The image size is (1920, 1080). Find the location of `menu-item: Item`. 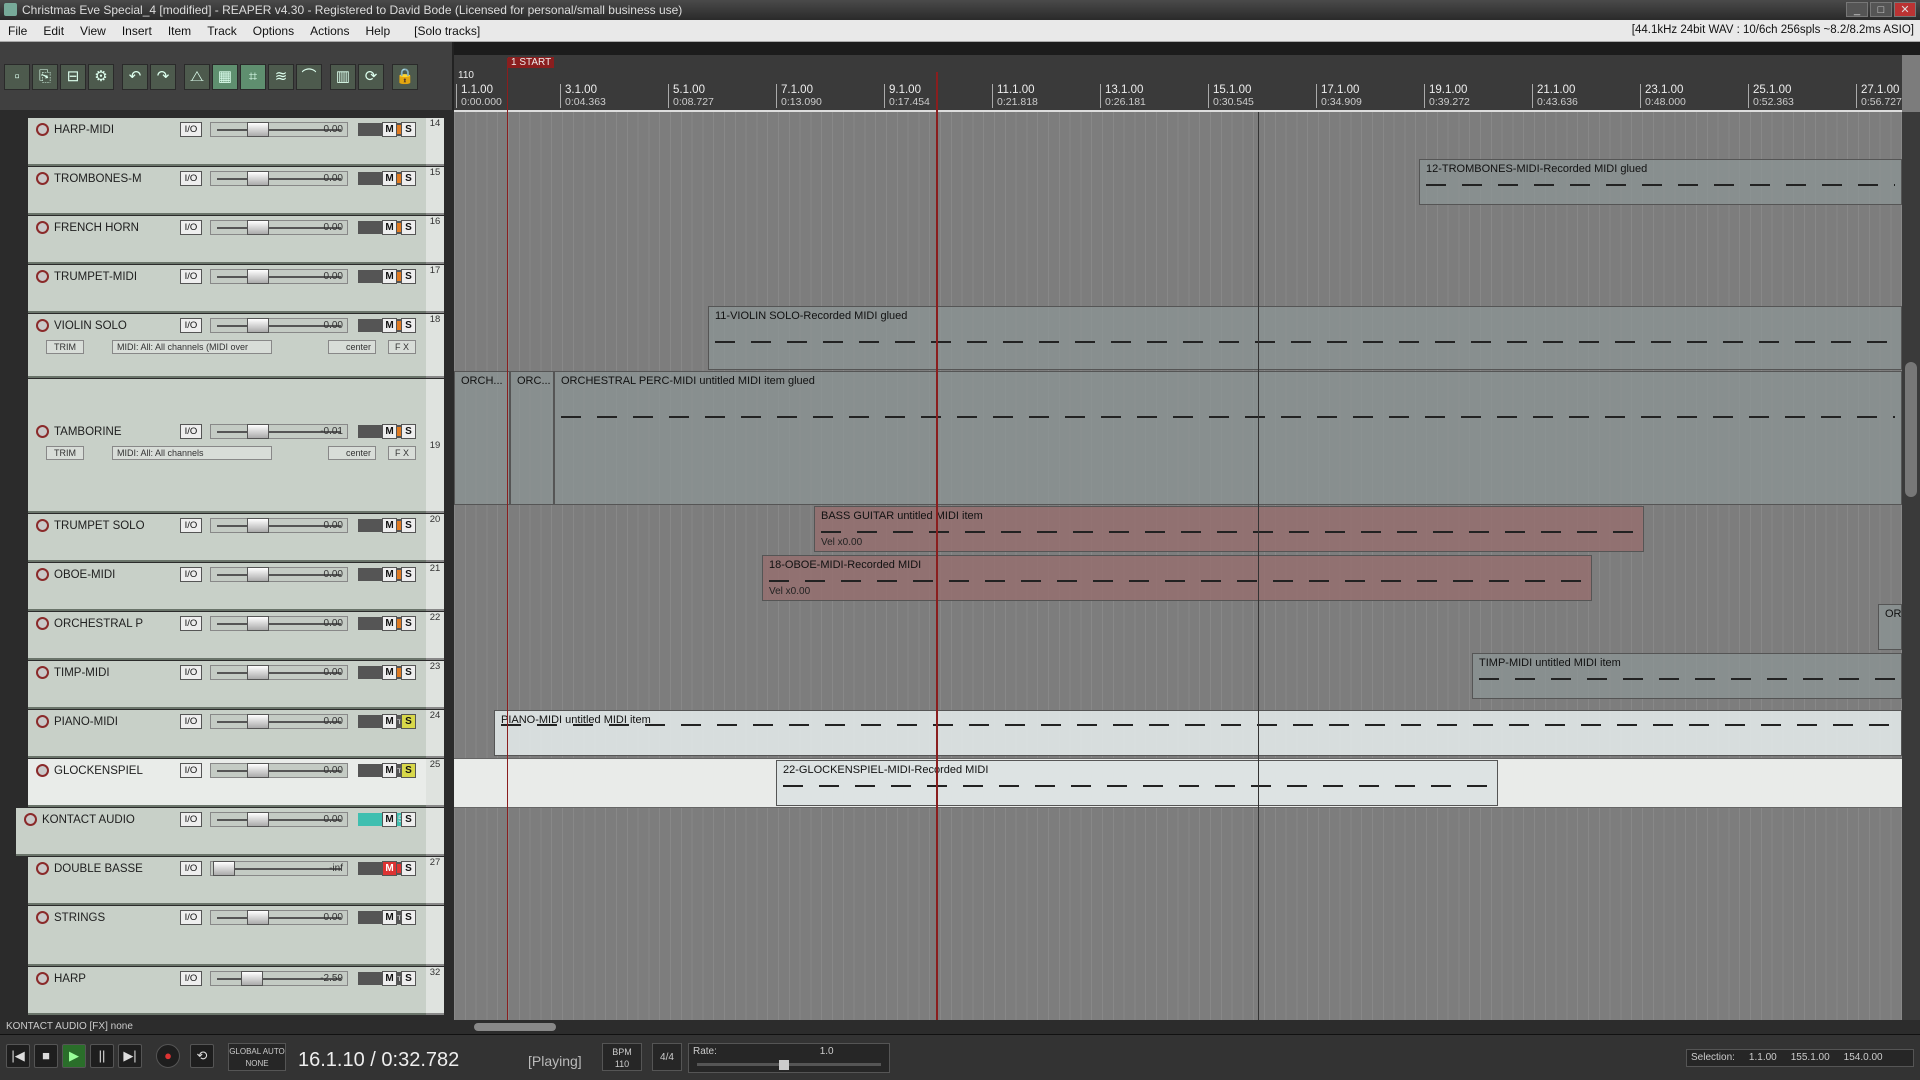

menu-item: Item is located at coordinates (179, 31).